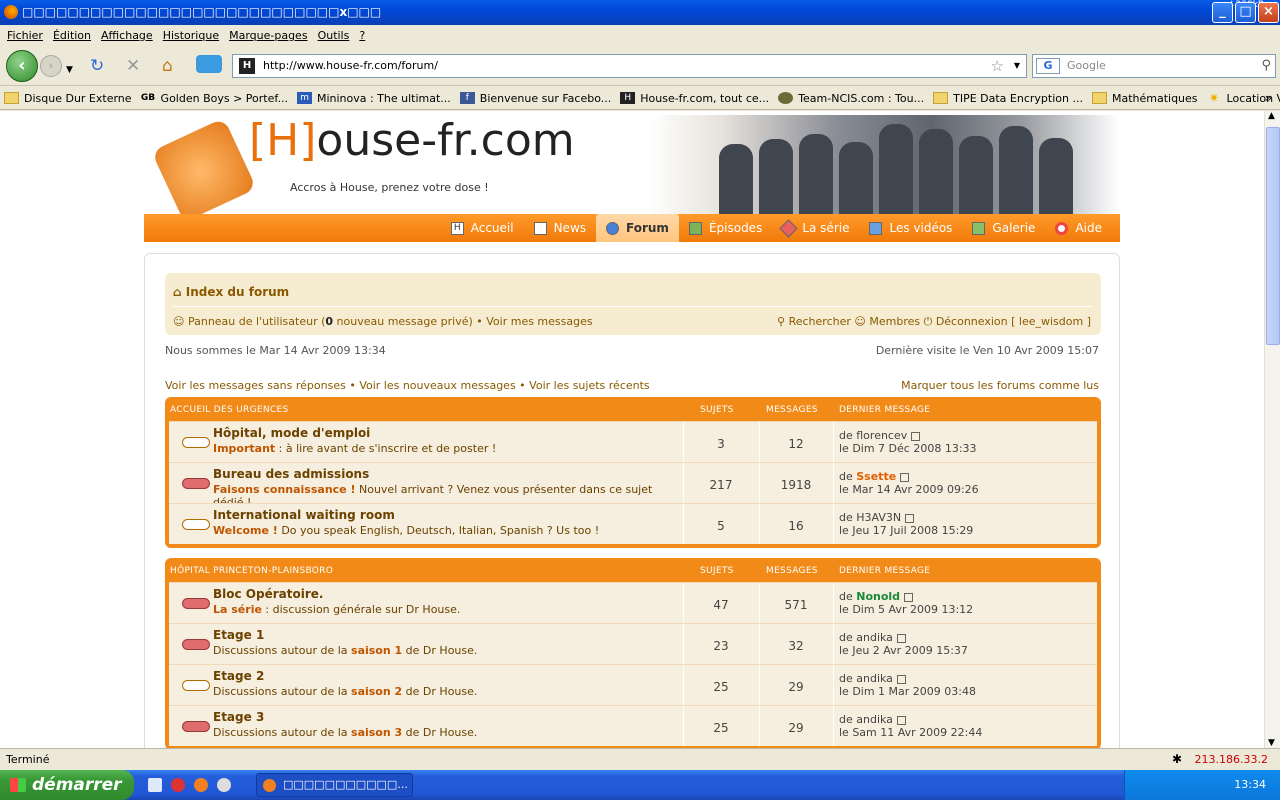  What do you see at coordinates (717, 410) in the screenshot?
I see `col-topics: SUJETS` at bounding box center [717, 410].